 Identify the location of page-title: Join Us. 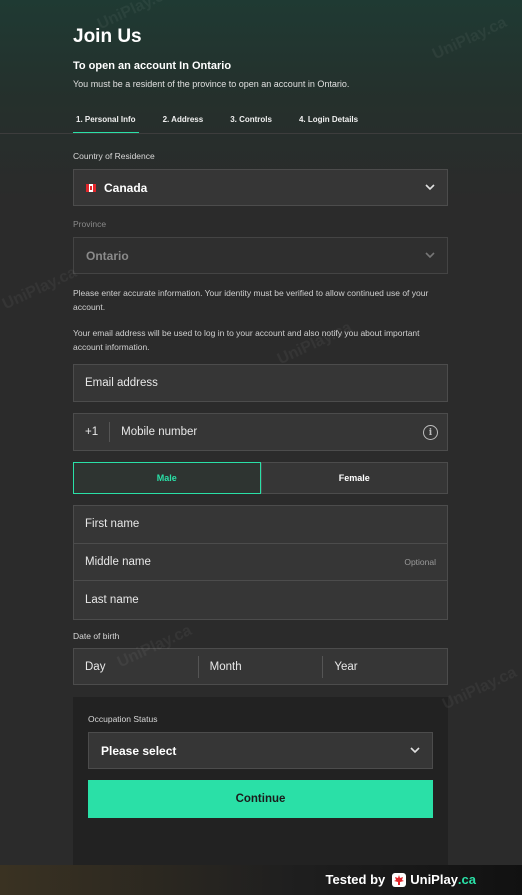
(107, 36).